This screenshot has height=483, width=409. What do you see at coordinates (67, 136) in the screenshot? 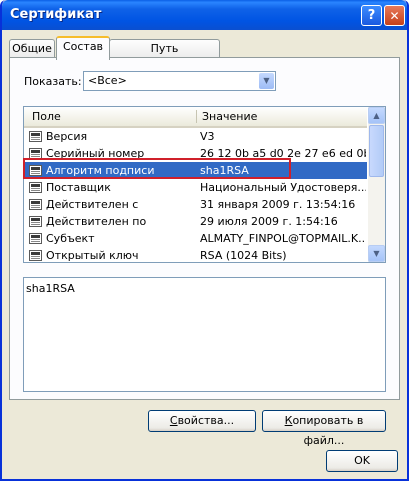
I see `field-name: Версия` at bounding box center [67, 136].